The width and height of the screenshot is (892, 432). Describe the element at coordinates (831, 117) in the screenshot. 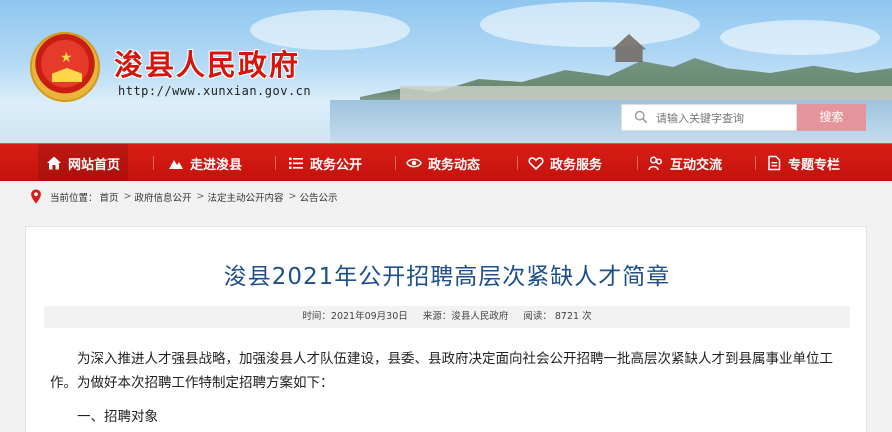

I see `search-button: 搜索` at that location.